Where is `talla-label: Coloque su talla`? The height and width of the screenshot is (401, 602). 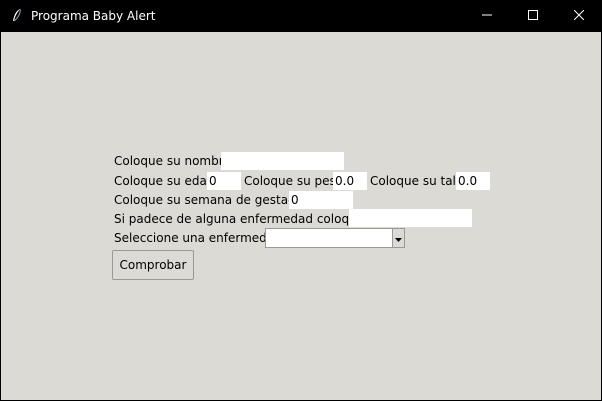
talla-label: Coloque su talla is located at coordinates (418, 181).